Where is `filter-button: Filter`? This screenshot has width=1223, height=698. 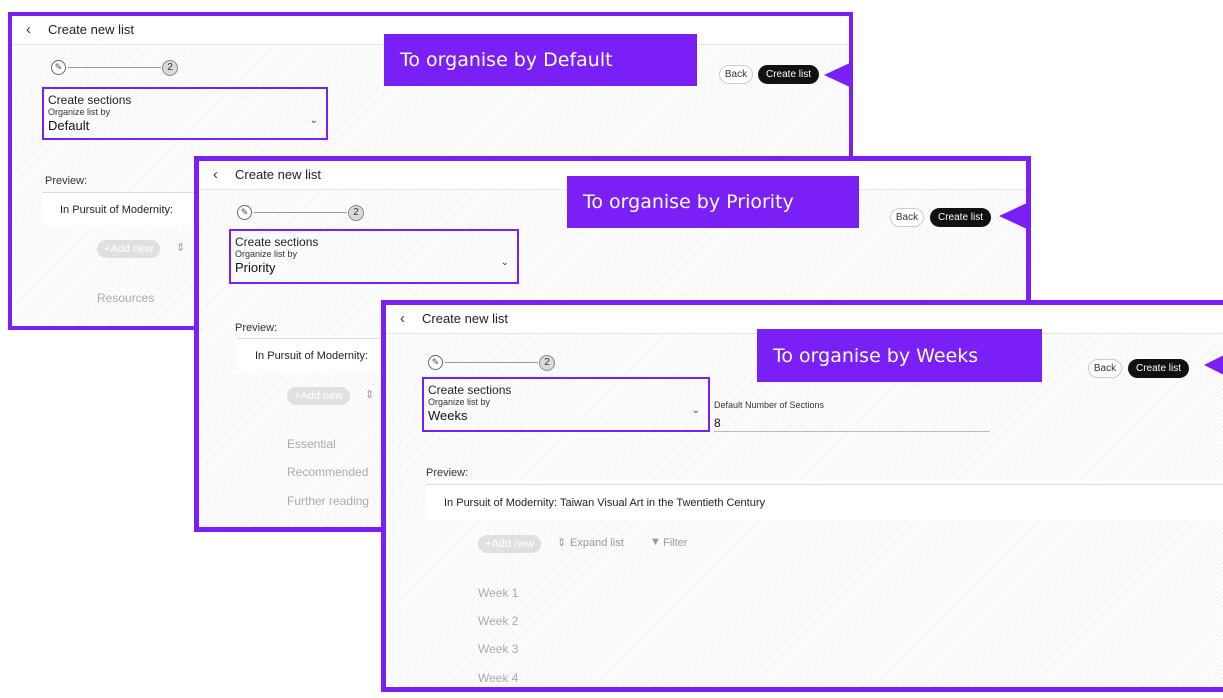
filter-button: Filter is located at coordinates (675, 543).